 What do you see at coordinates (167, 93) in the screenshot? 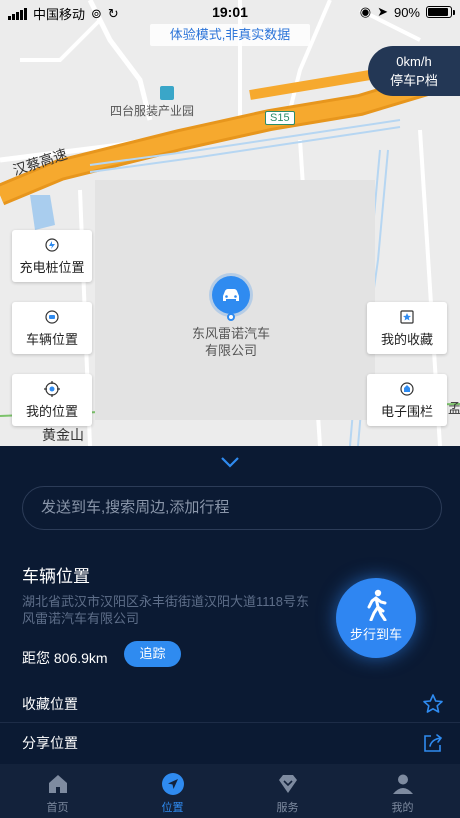
I see `park-icon` at bounding box center [167, 93].